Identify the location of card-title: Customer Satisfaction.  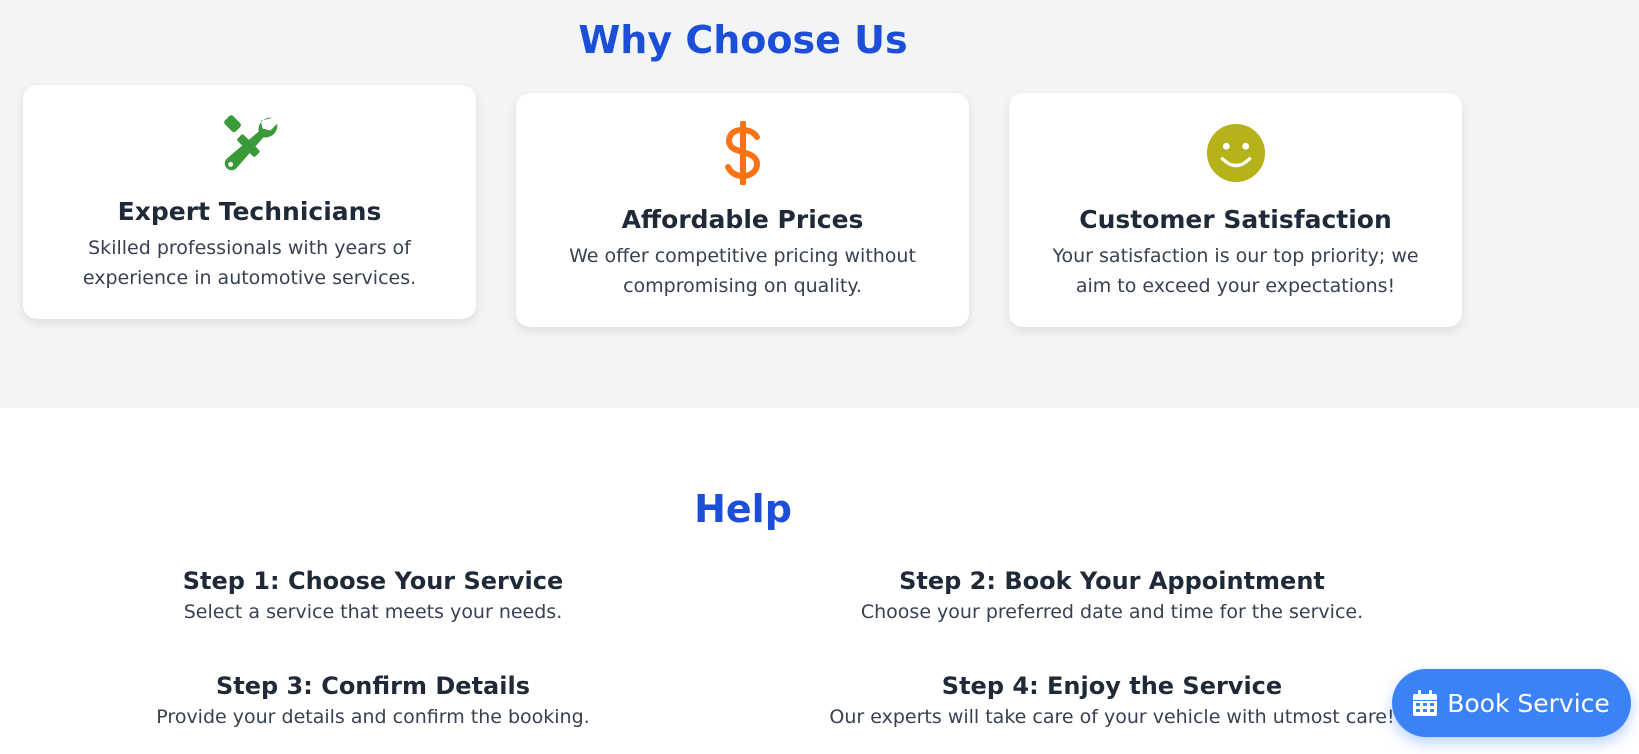
(1235, 219).